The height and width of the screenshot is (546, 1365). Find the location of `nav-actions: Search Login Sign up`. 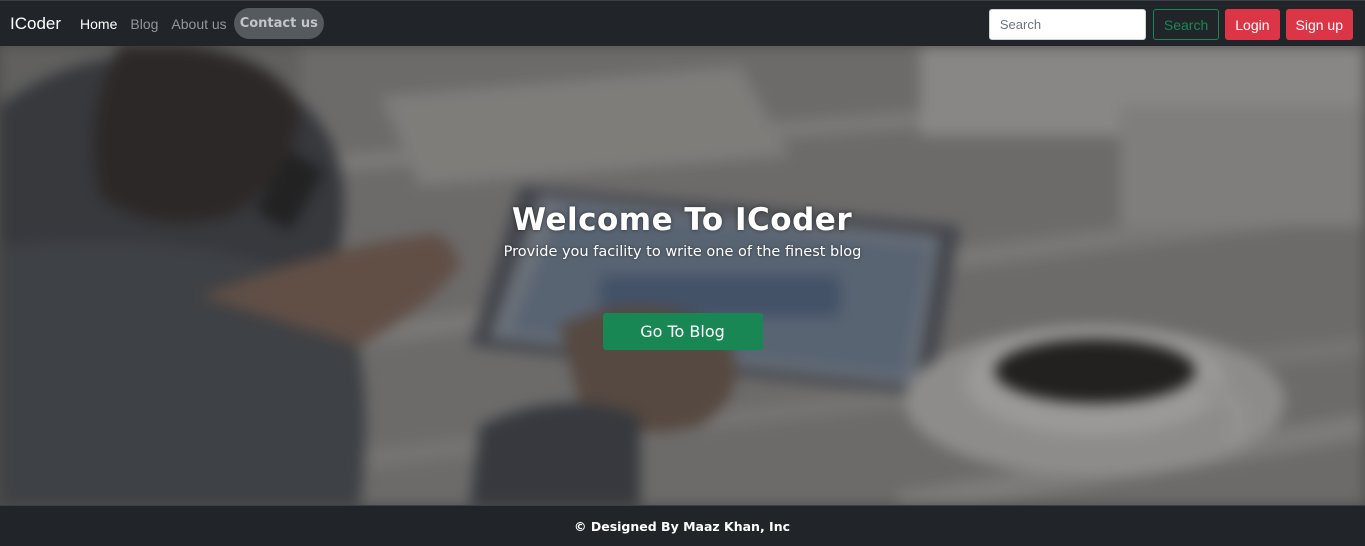

nav-actions: Search Login Sign up is located at coordinates (1170, 24).